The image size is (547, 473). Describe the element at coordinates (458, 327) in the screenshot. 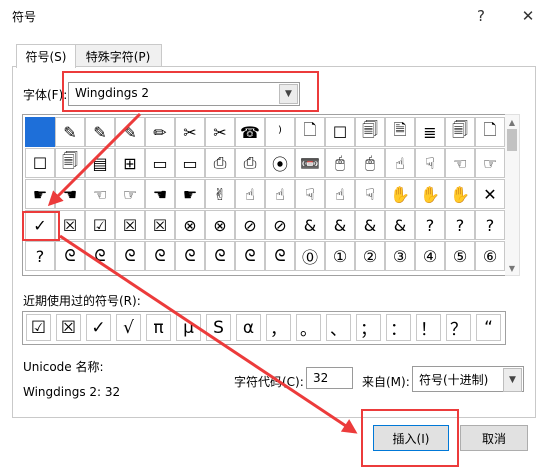

I see `recent-symbol-cell: ？` at that location.